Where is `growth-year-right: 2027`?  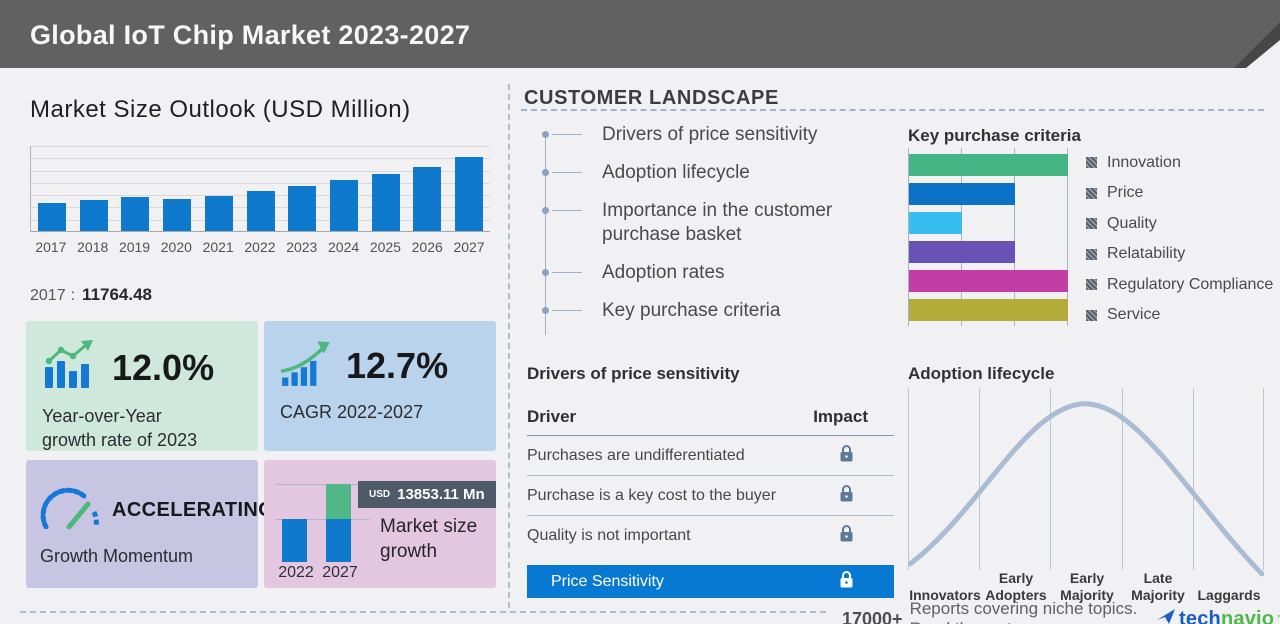
growth-year-right: 2027 is located at coordinates (340, 572).